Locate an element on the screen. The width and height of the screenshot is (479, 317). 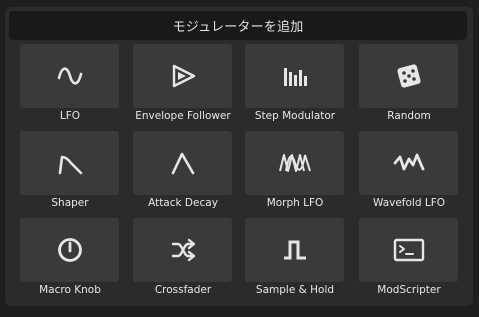
step-bars-icon is located at coordinates (295, 76).